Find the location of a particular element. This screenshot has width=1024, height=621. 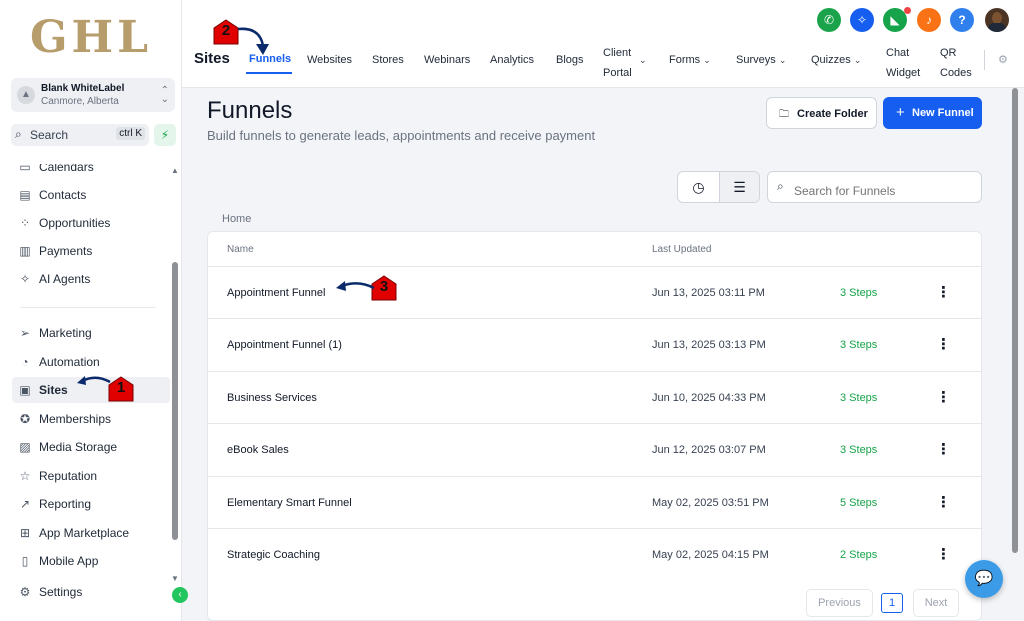

search-icon: ⌕ is located at coordinates (780, 186).